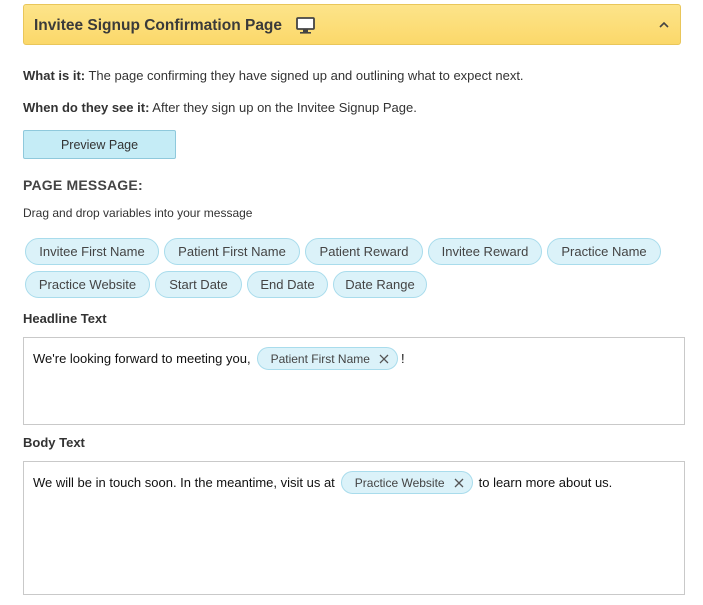  Describe the element at coordinates (87, 284) in the screenshot. I see `variable-chip-practice-website: Practice Website` at that location.